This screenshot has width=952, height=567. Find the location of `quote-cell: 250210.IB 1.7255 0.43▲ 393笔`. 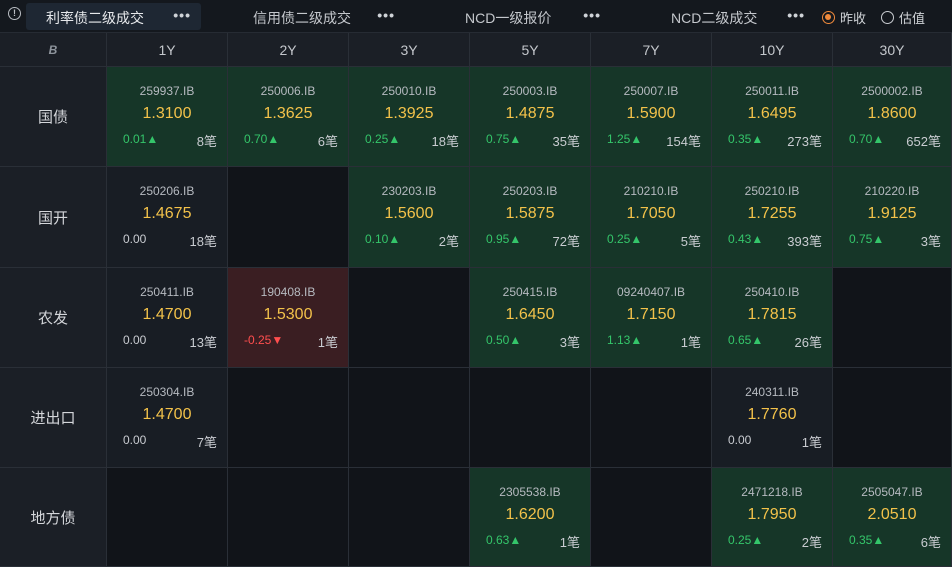

quote-cell: 250210.IB 1.7255 0.43▲ 393笔 is located at coordinates (772, 217).